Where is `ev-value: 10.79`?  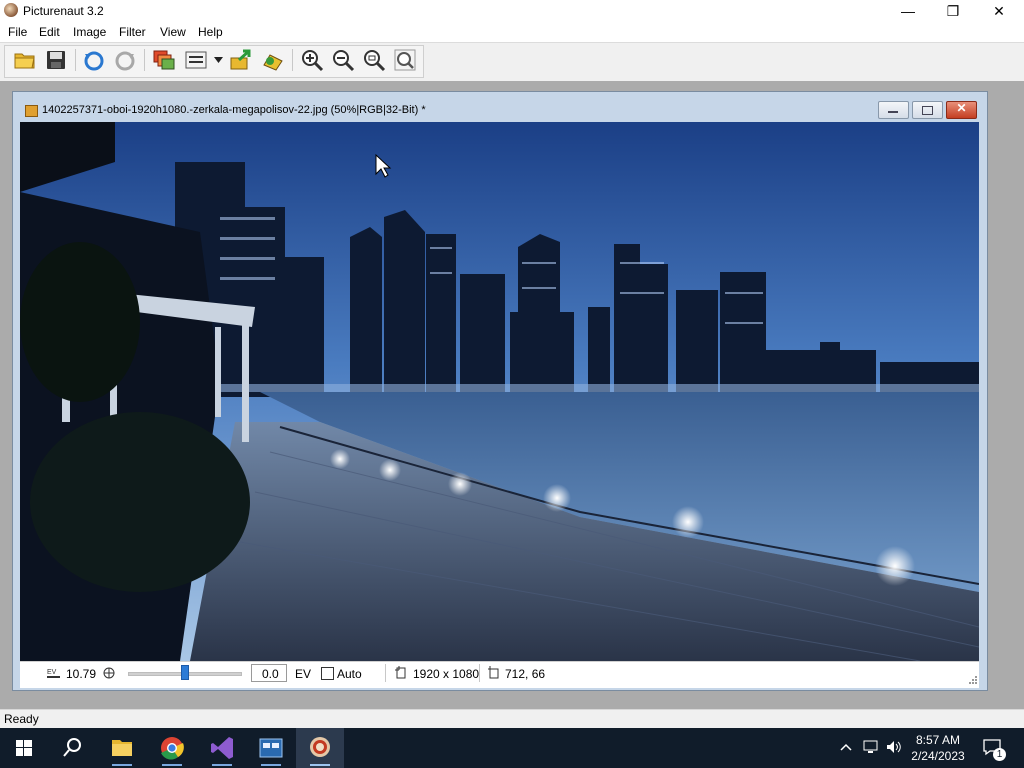 ev-value: 10.79 is located at coordinates (81, 674).